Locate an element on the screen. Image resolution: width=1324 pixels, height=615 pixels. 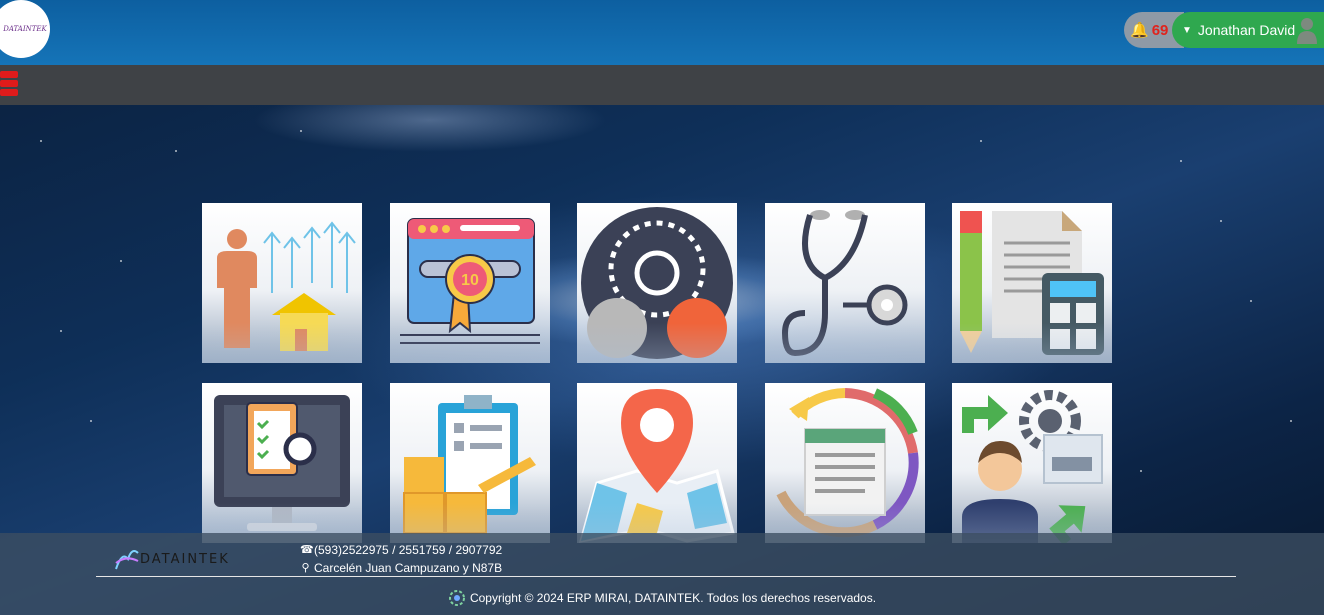
module-tile-workflow is located at coordinates (1032, 463).